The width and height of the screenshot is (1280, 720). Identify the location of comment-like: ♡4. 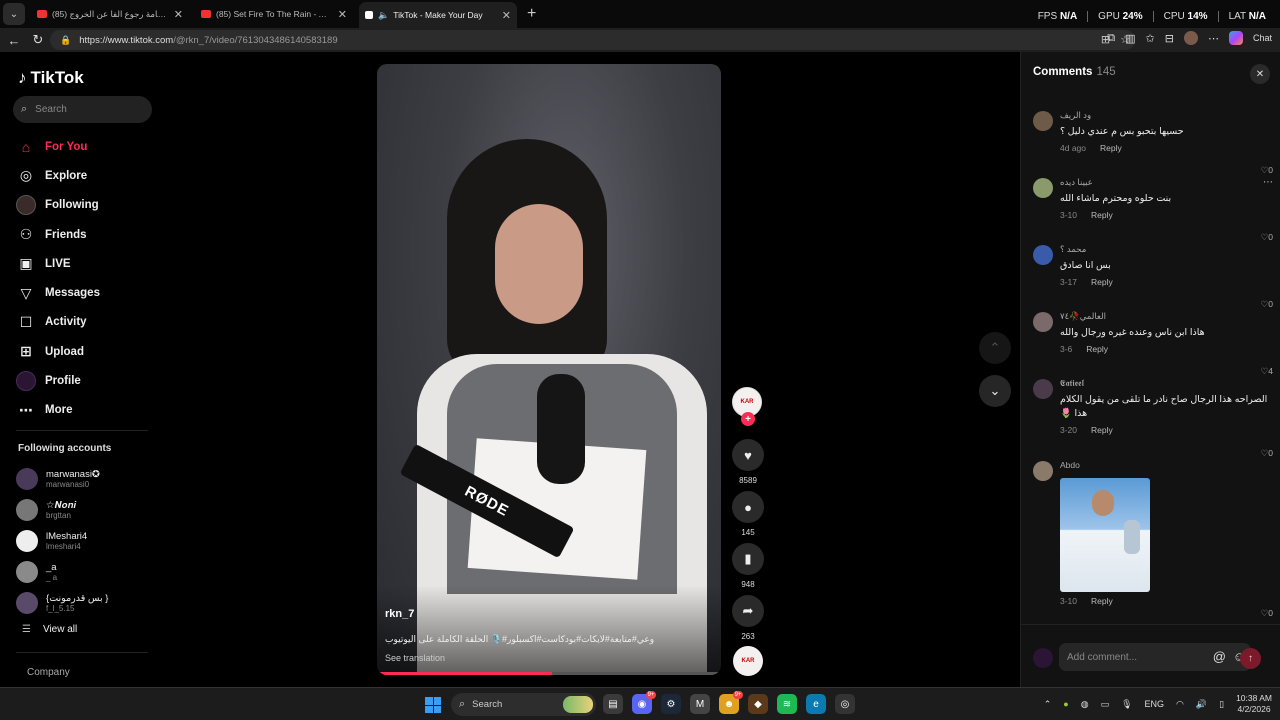
(1267, 371).